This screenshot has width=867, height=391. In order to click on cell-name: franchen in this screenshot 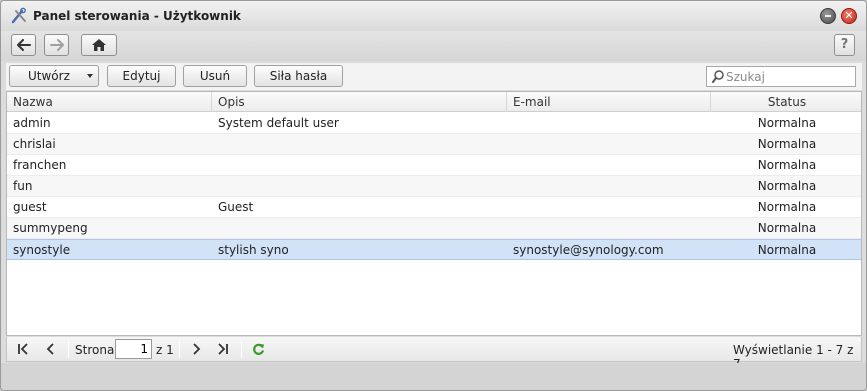, I will do `click(40, 165)`.